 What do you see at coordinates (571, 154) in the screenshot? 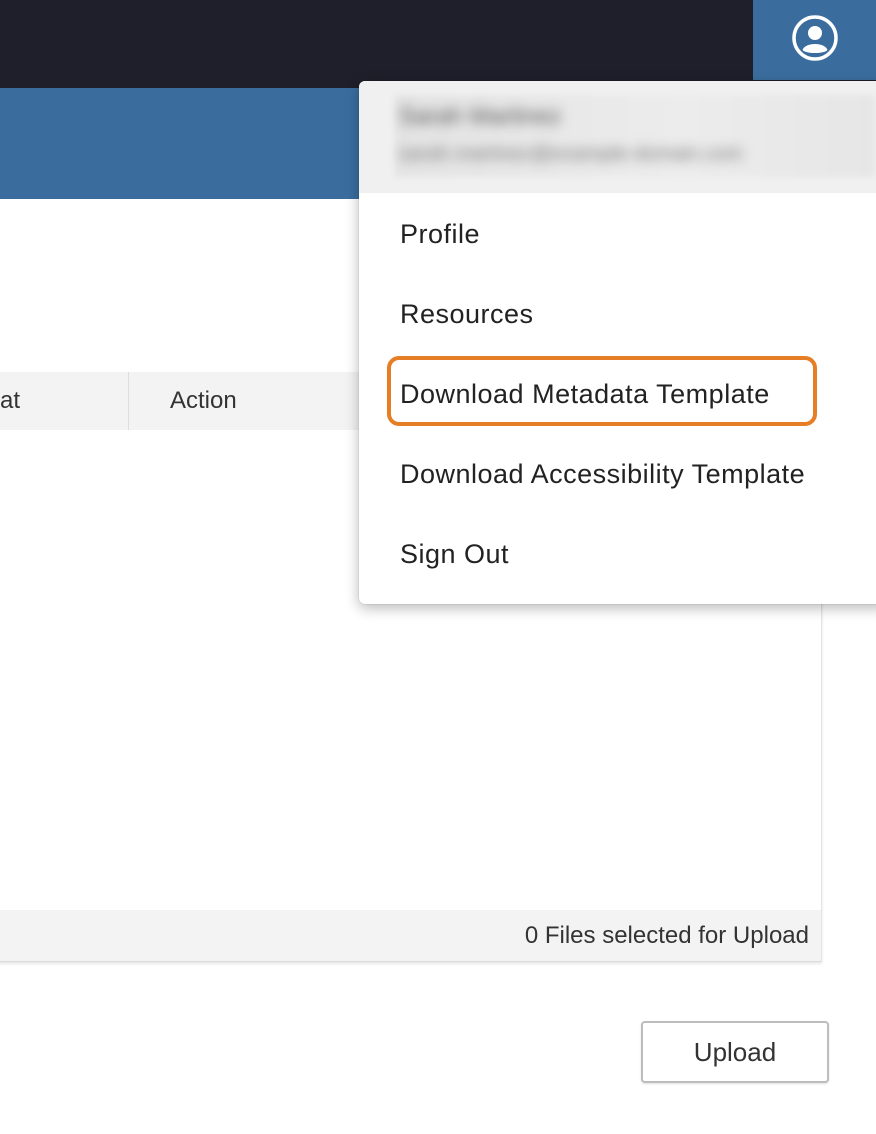
I see `user-email: sarah.martinez@example-domain.com` at bounding box center [571, 154].